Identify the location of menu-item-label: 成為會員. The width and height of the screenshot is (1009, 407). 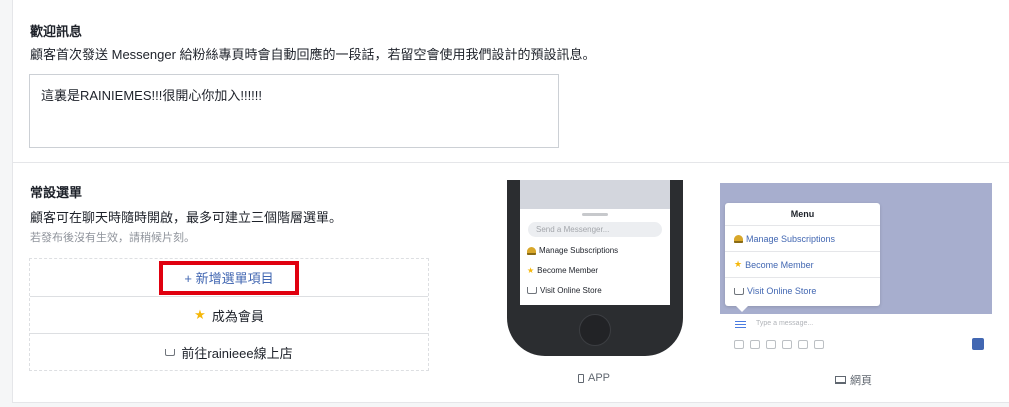
(237, 316).